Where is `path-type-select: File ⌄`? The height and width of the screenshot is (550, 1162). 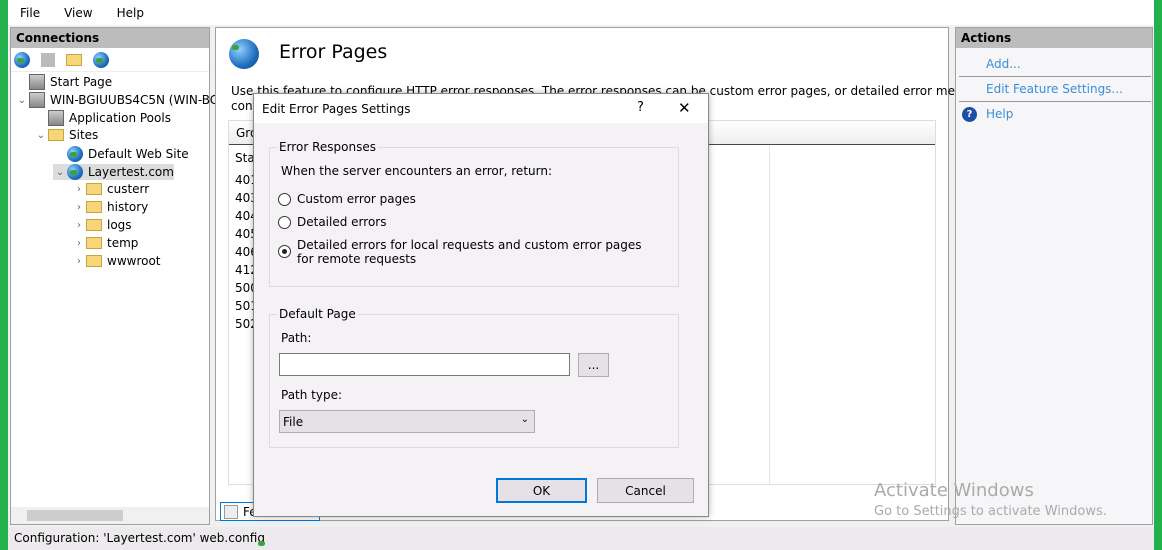 path-type-select: File ⌄ is located at coordinates (407, 421).